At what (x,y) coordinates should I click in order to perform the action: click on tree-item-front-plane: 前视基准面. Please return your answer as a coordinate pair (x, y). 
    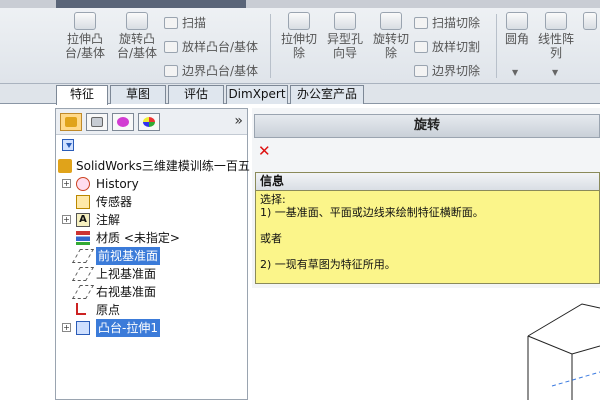
    Looking at the image, I should click on (151, 256).